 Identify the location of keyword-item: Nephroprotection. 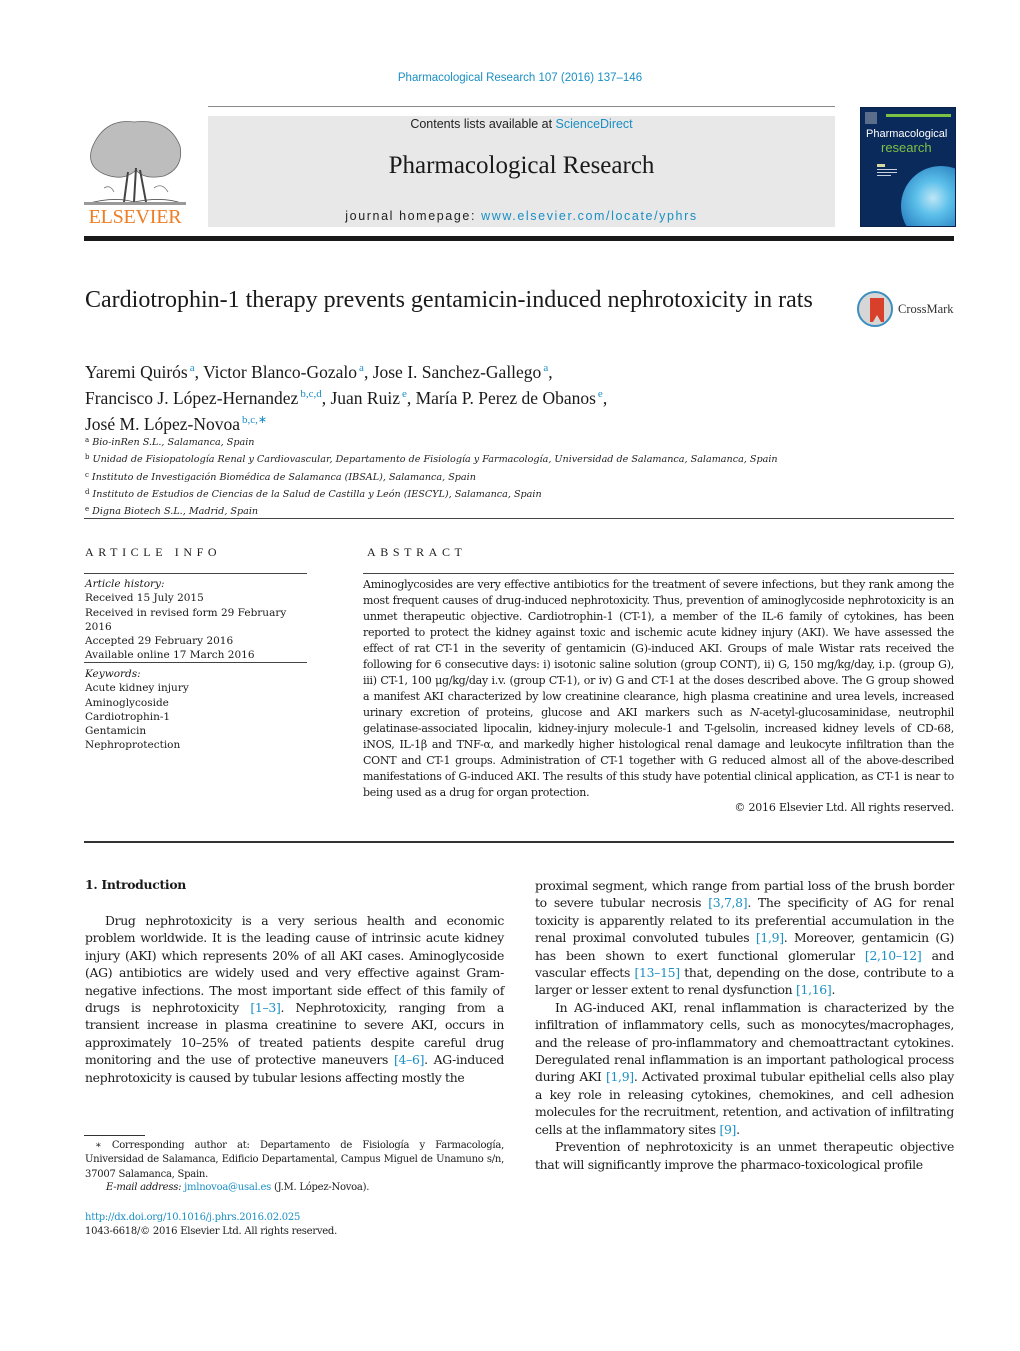
(133, 745).